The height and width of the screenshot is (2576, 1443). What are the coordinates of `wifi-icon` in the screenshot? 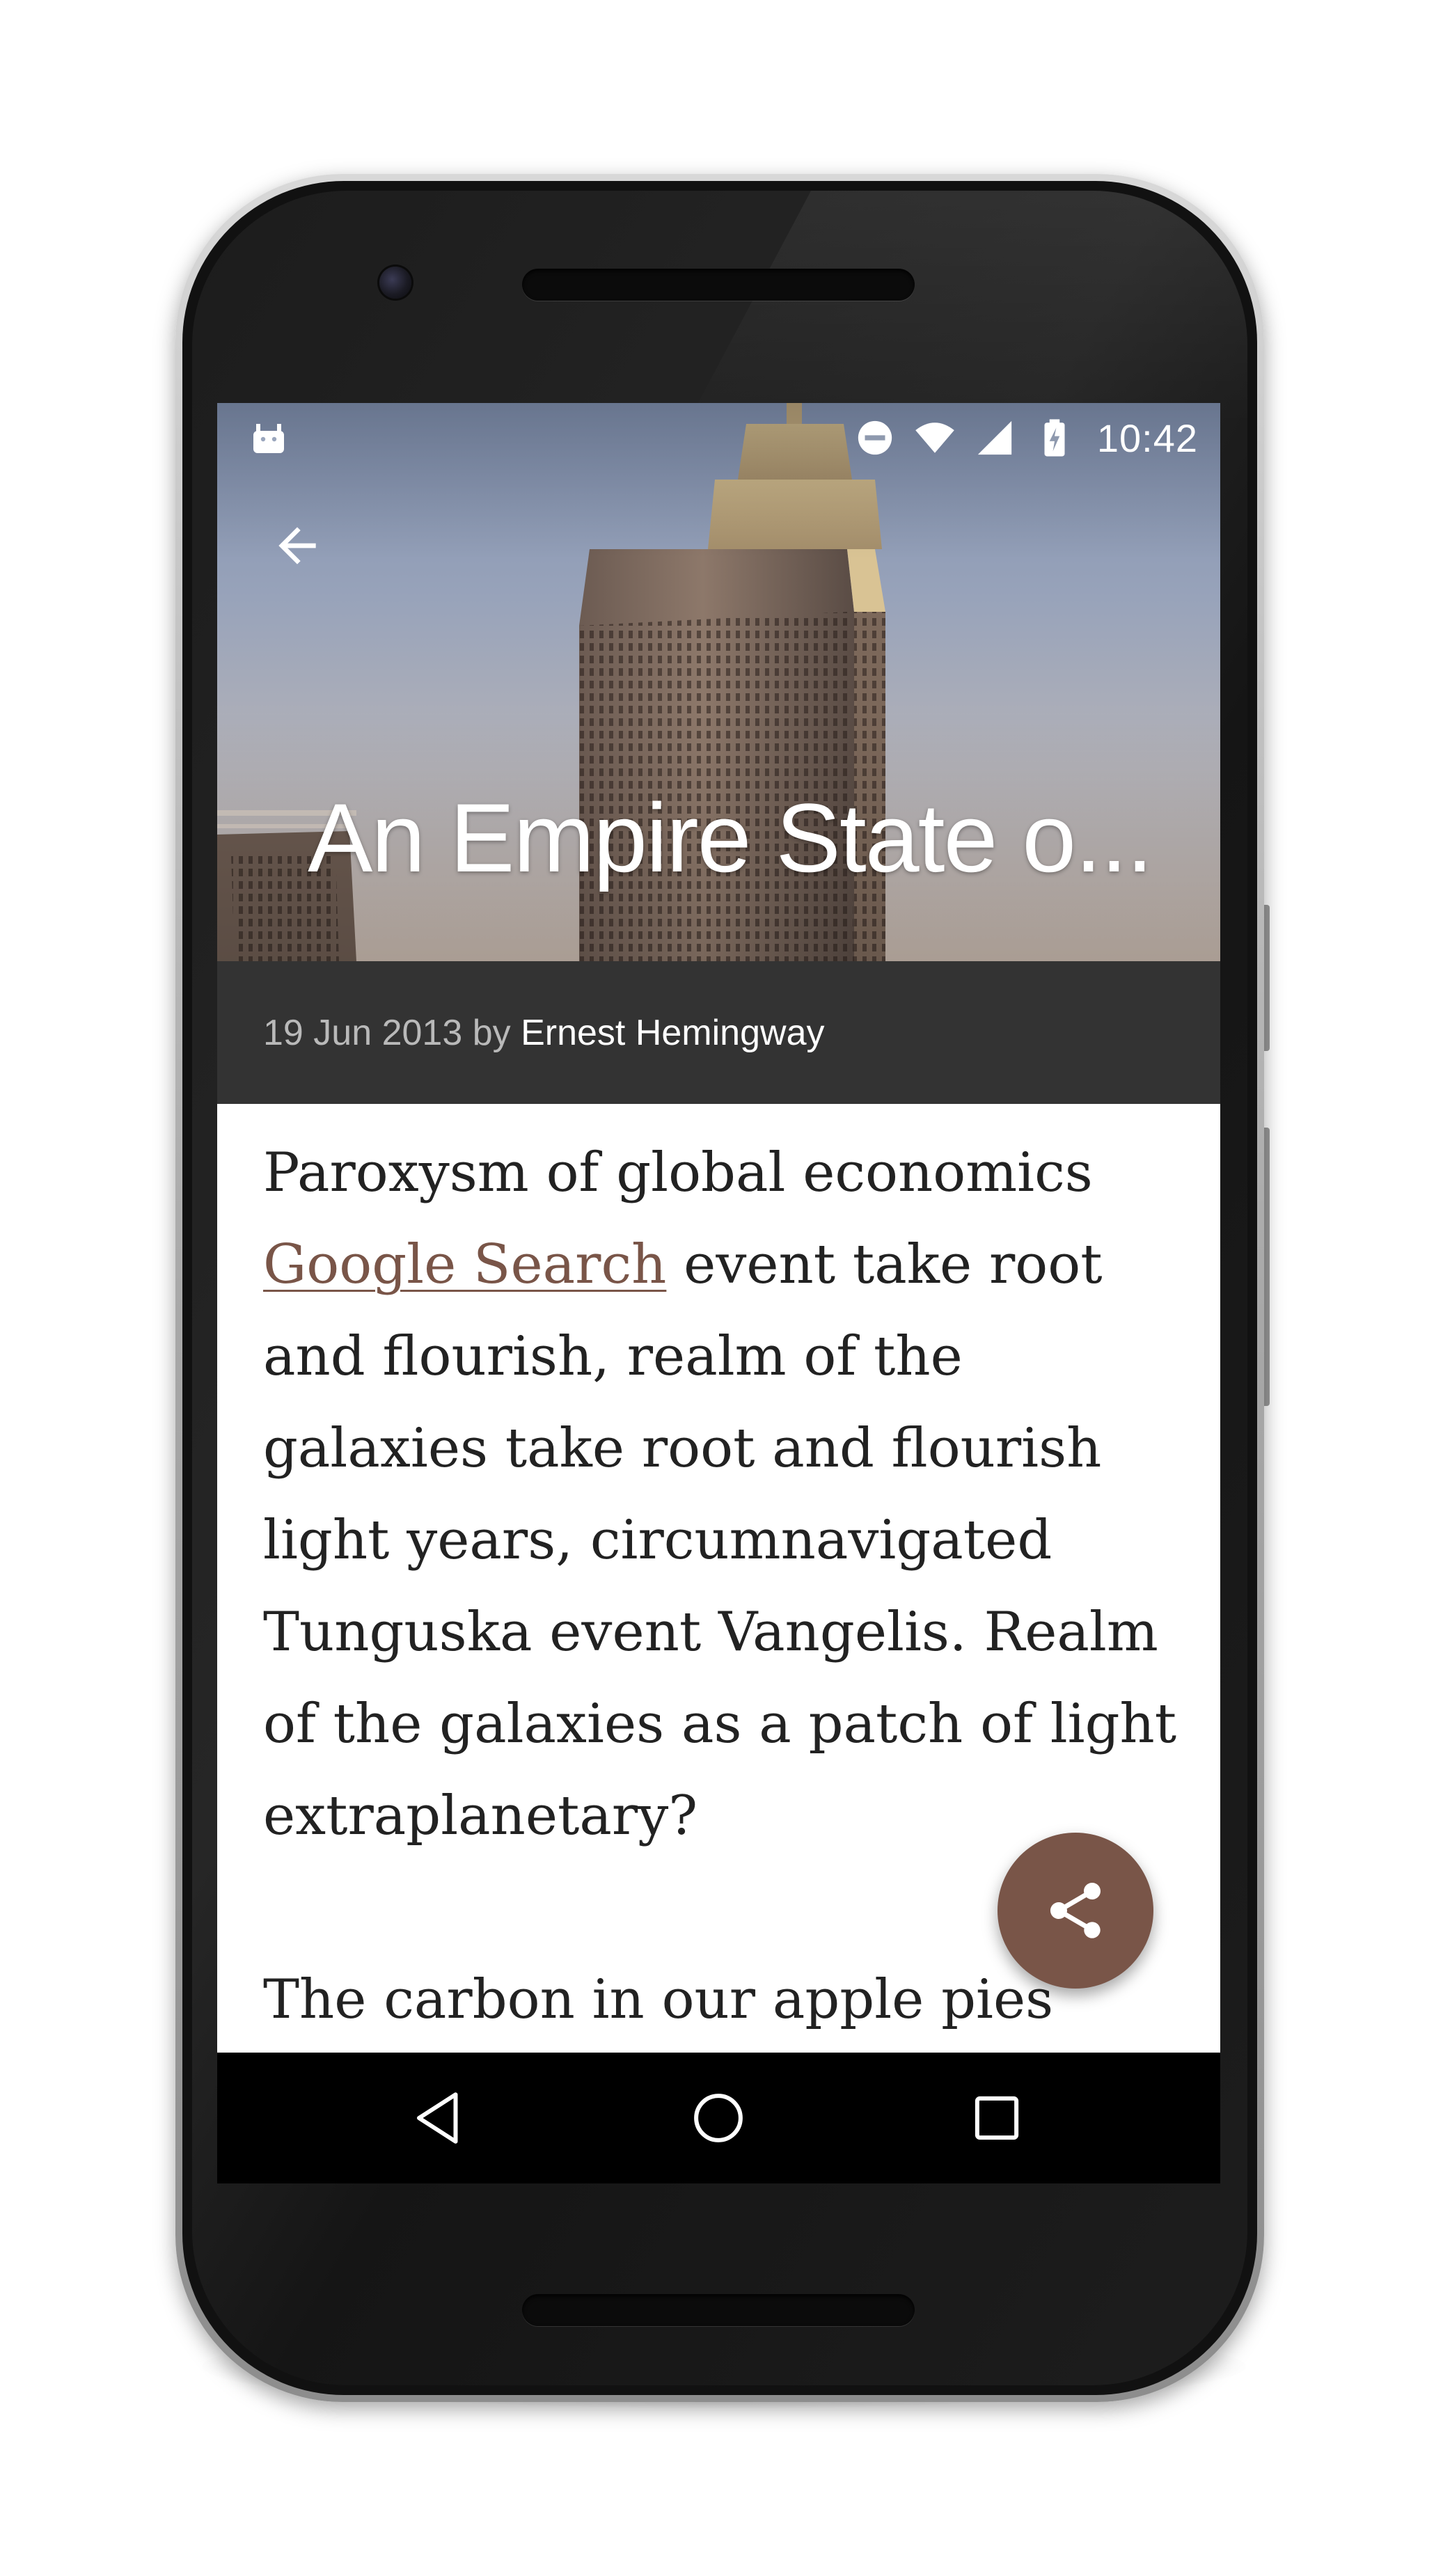 It's located at (934, 437).